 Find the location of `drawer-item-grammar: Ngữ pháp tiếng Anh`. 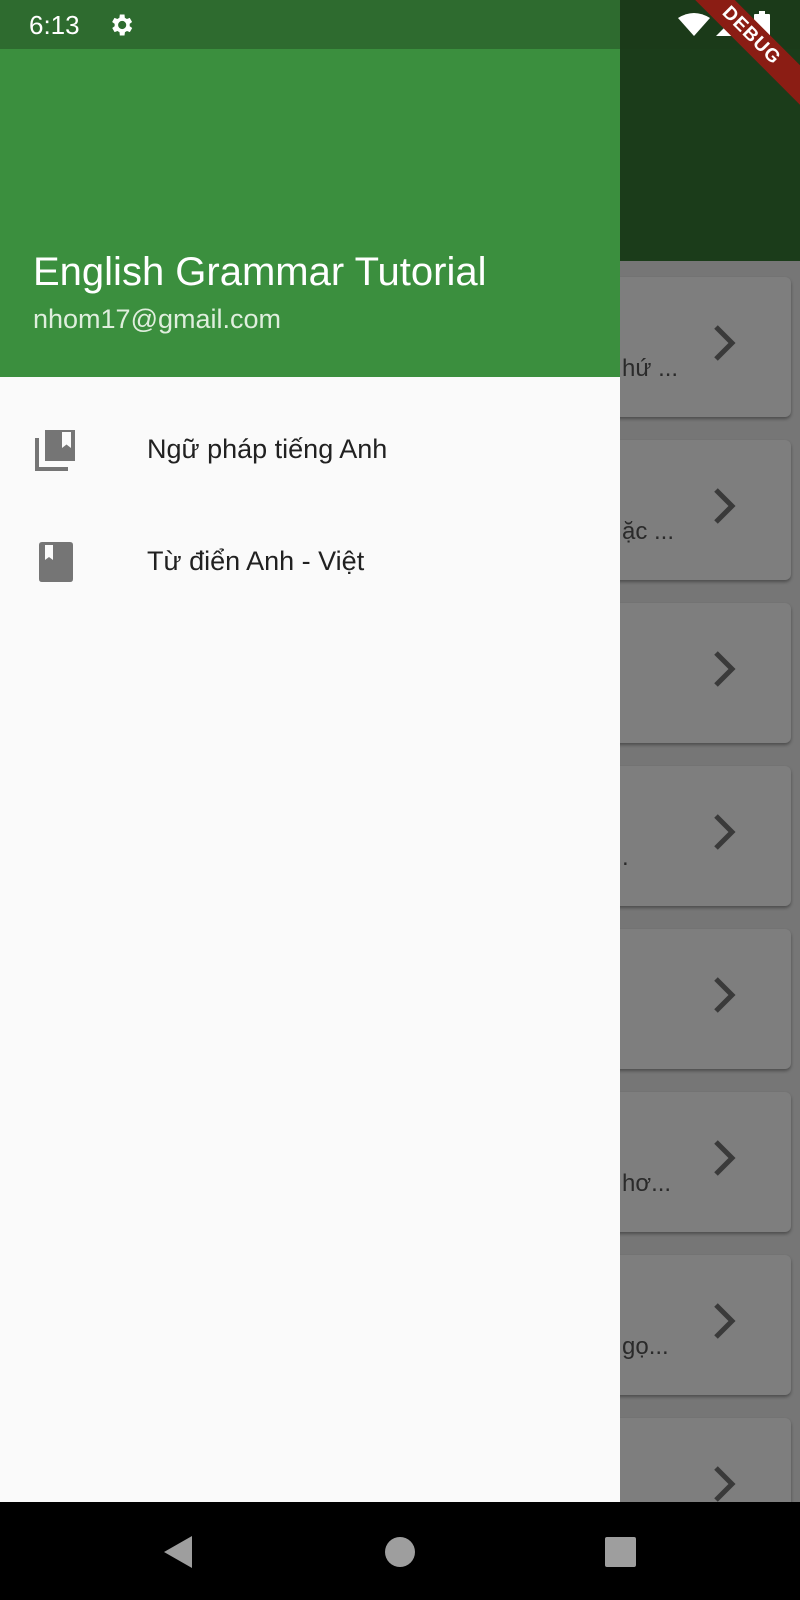

drawer-item-grammar: Ngữ pháp tiếng Anh is located at coordinates (310, 450).